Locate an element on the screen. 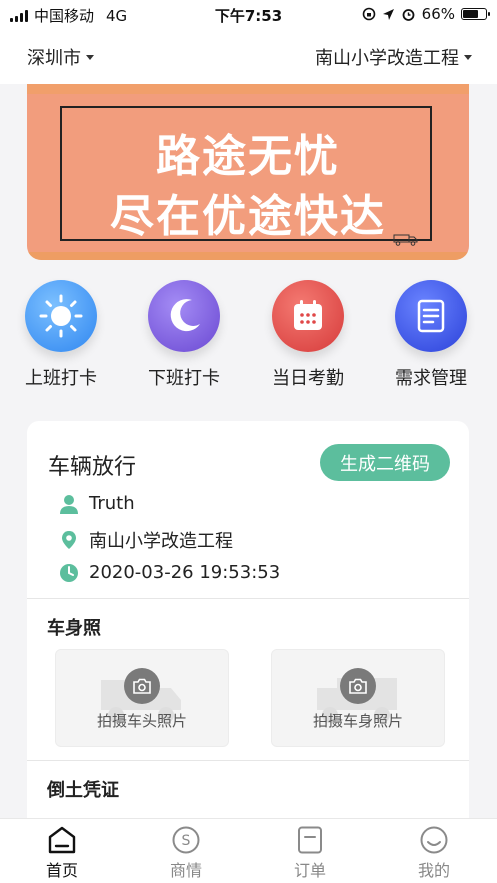  banner-headline: 路途无忧 is located at coordinates (248, 156).